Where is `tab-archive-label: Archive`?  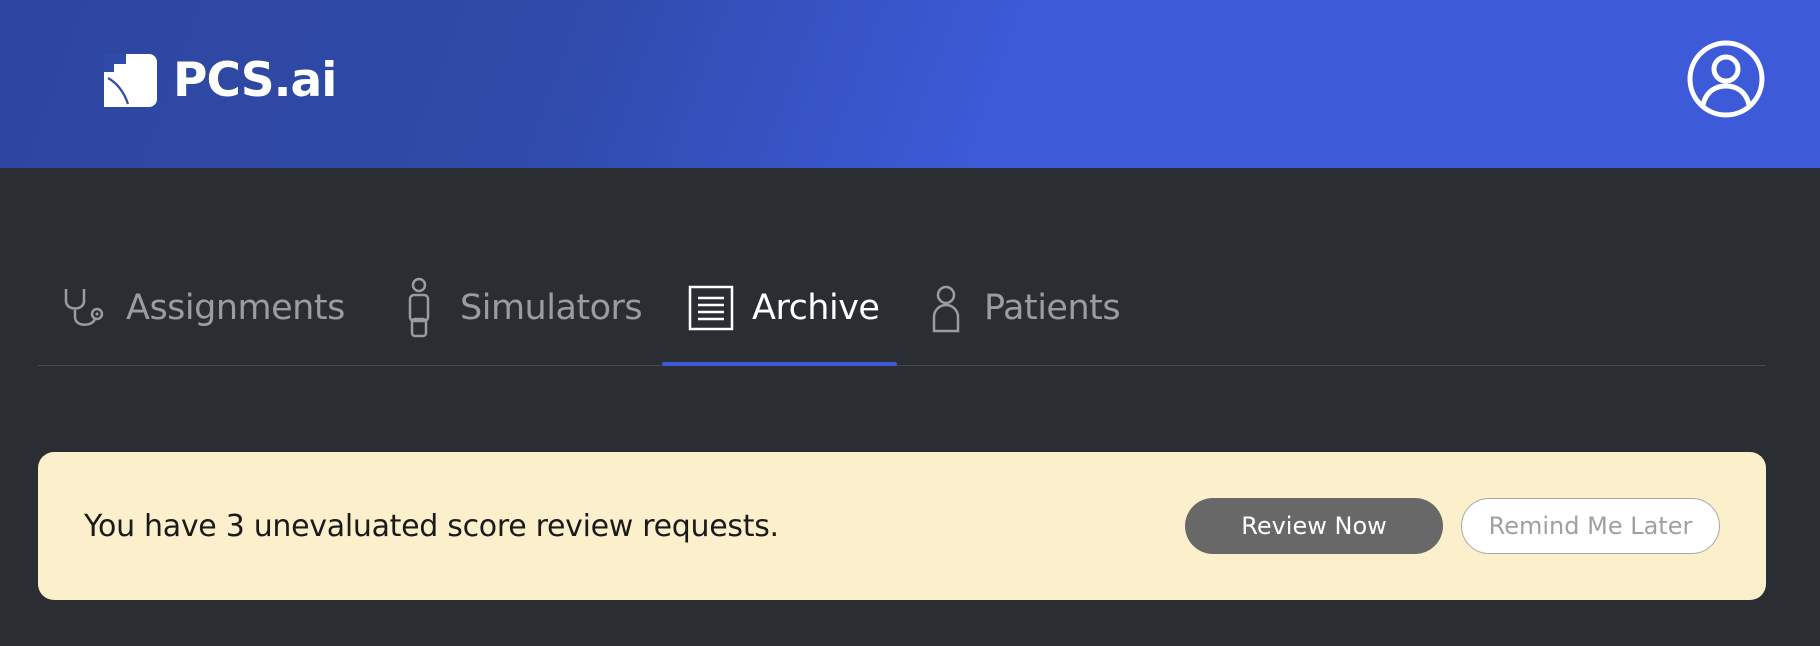
tab-archive-label: Archive is located at coordinates (816, 308).